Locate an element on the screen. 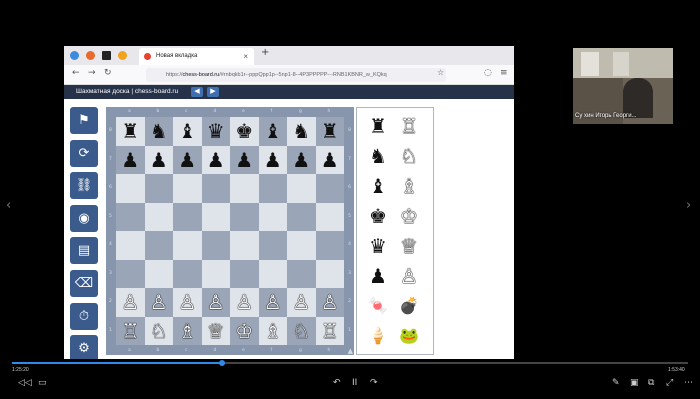 This screenshot has width=700, height=399. square-e1: ♔ is located at coordinates (244, 330).